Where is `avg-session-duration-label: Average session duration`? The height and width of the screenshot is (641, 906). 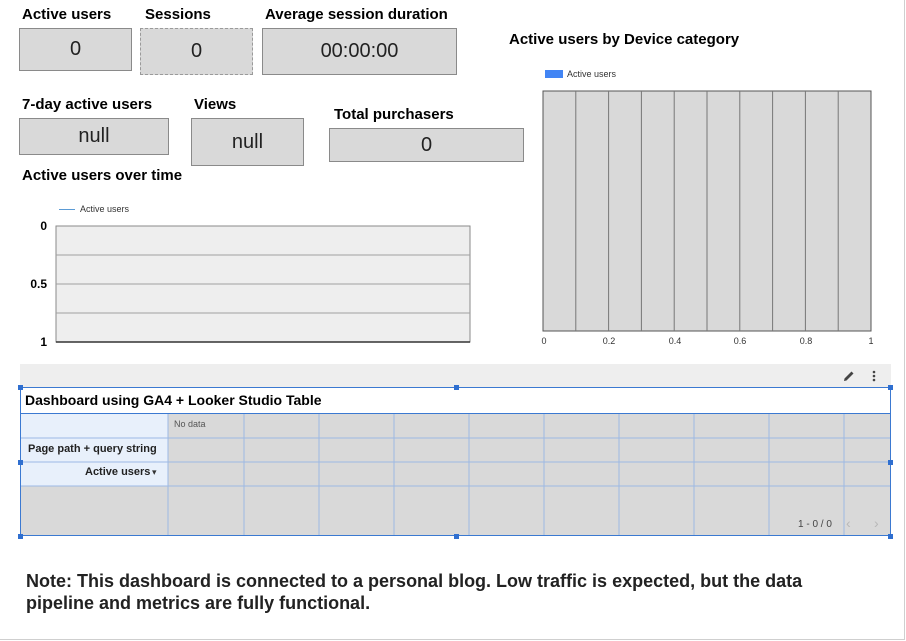 avg-session-duration-label: Average session duration is located at coordinates (356, 14).